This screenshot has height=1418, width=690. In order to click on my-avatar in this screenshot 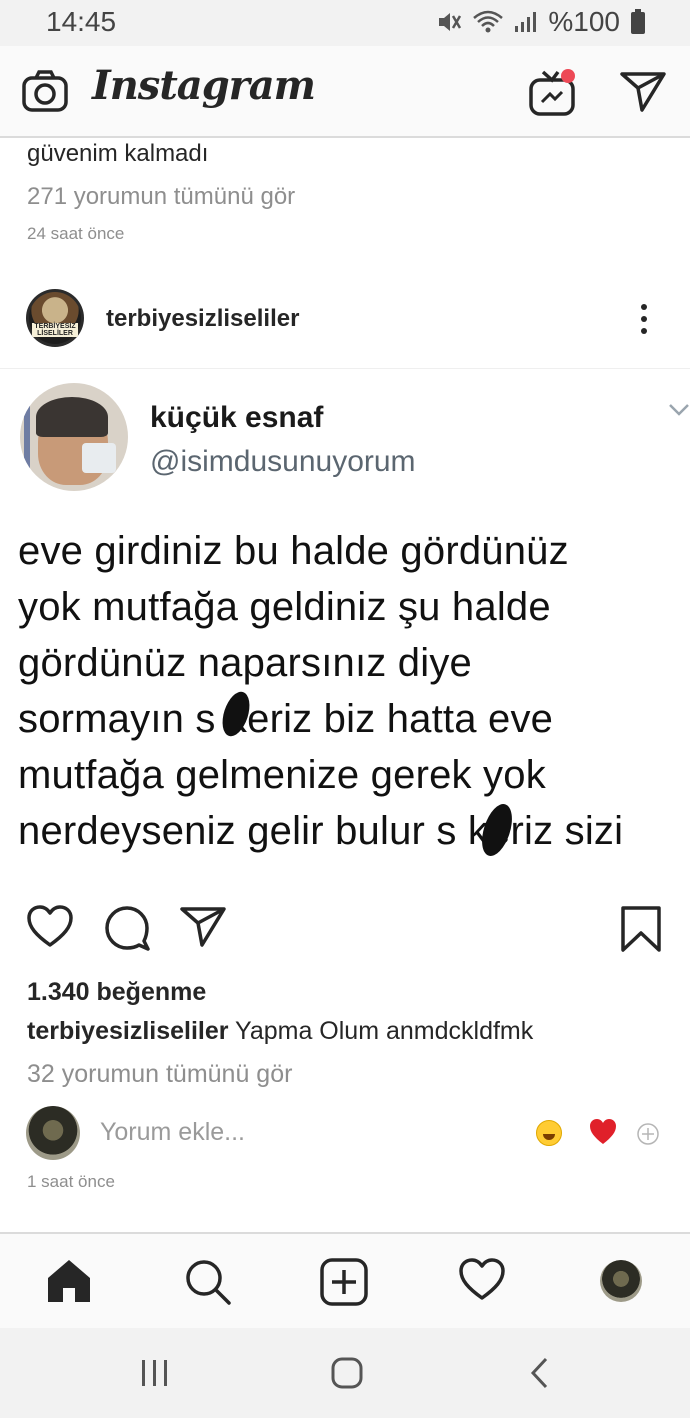, I will do `click(53, 1133)`.